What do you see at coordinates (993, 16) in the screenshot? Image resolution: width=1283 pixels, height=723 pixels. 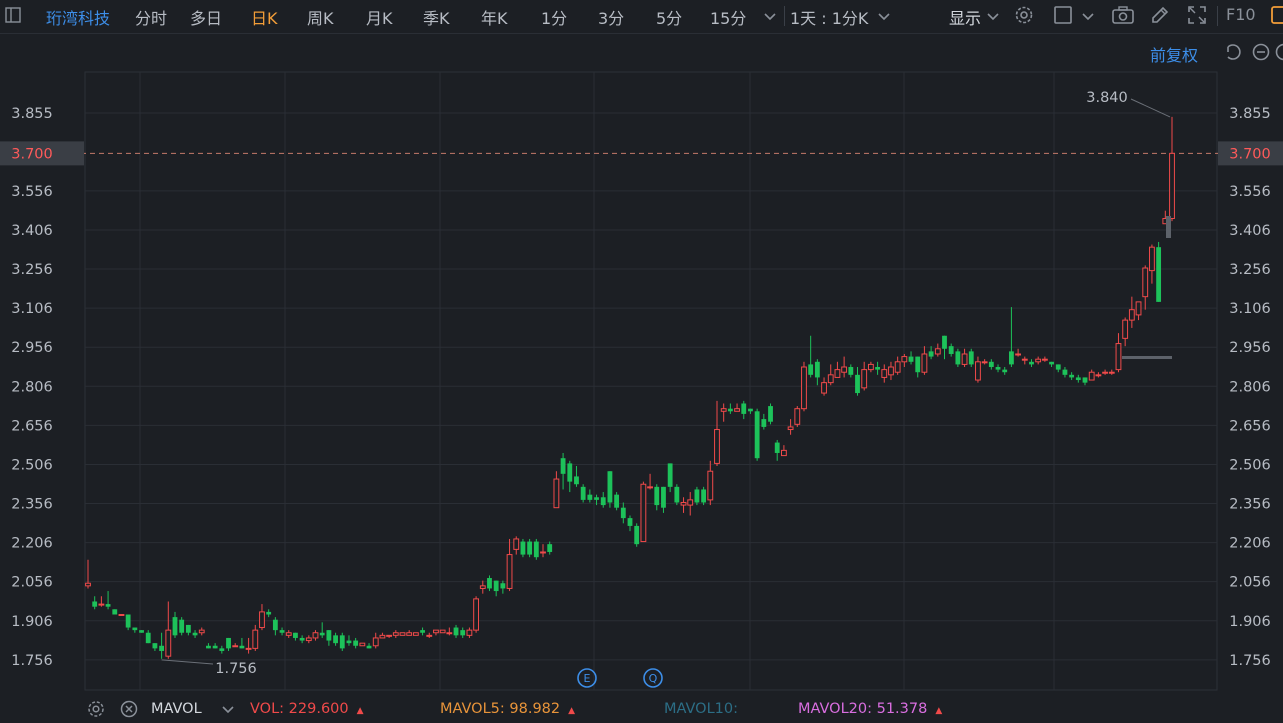 I see `display-chevron-icon` at bounding box center [993, 16].